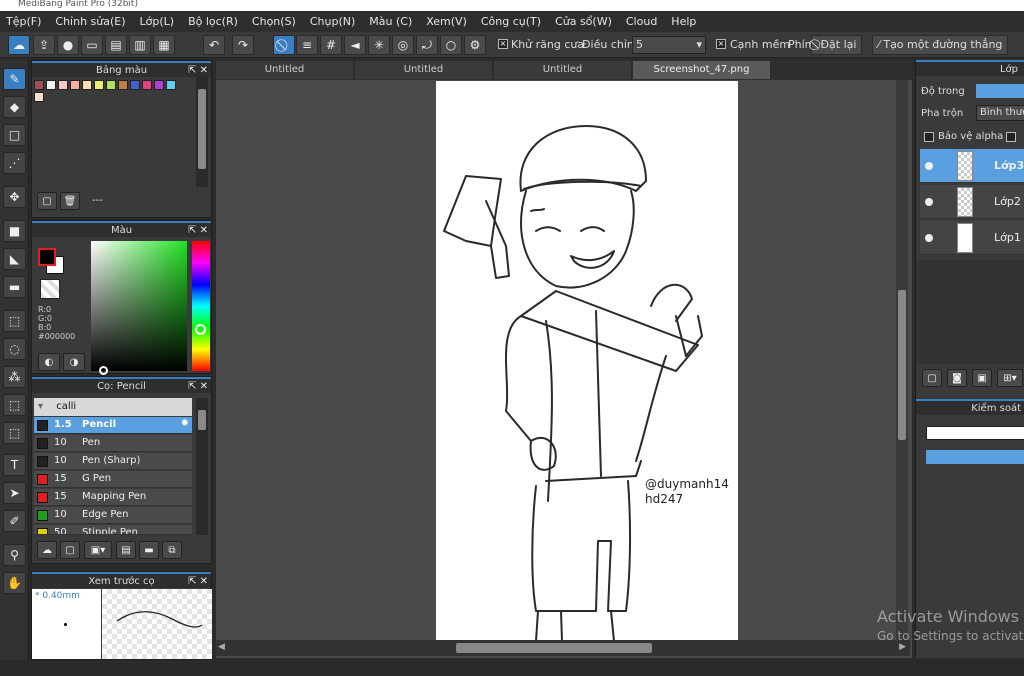 The height and width of the screenshot is (676, 1024). I want to click on smooth-checkbox: ×, so click(721, 44).